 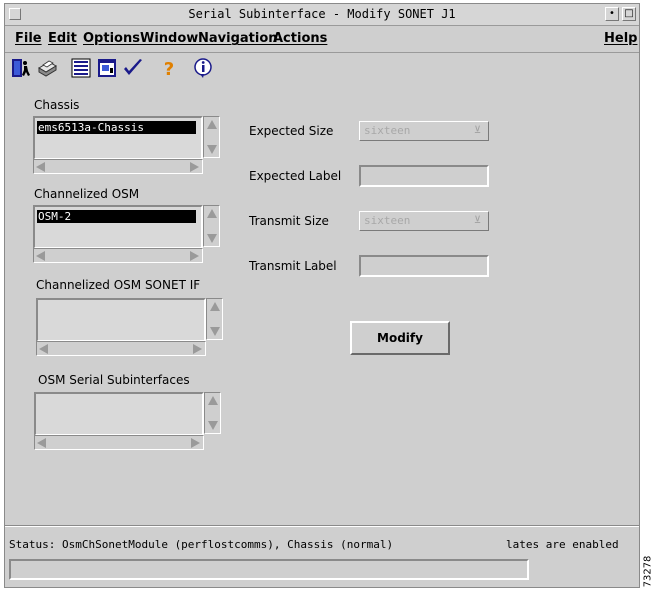 What do you see at coordinates (322, 526) in the screenshot?
I see `status-separator` at bounding box center [322, 526].